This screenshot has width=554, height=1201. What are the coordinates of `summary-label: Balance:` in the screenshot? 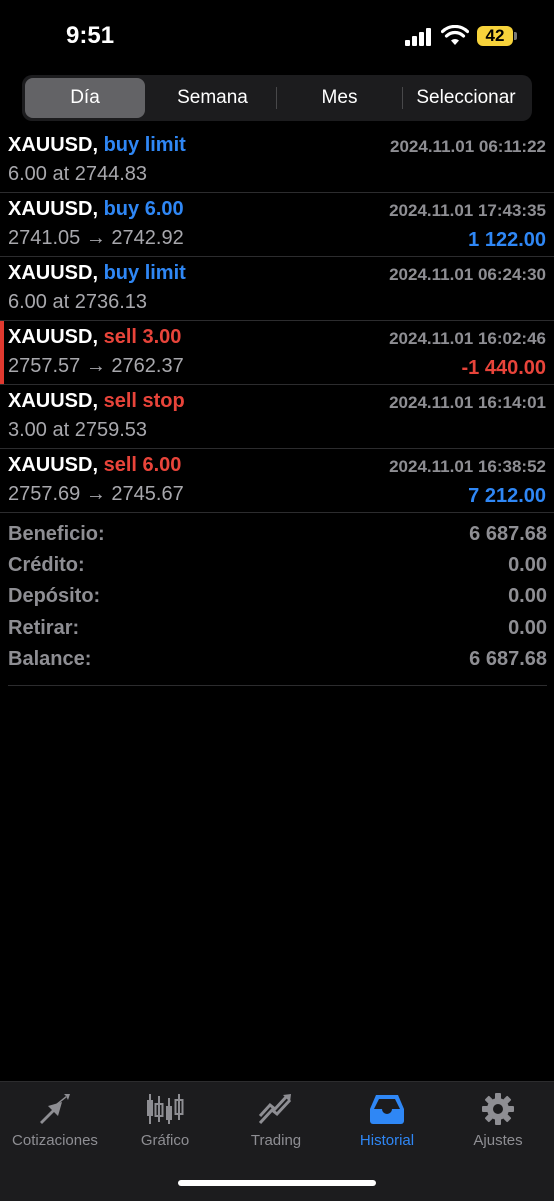 It's located at (50, 658).